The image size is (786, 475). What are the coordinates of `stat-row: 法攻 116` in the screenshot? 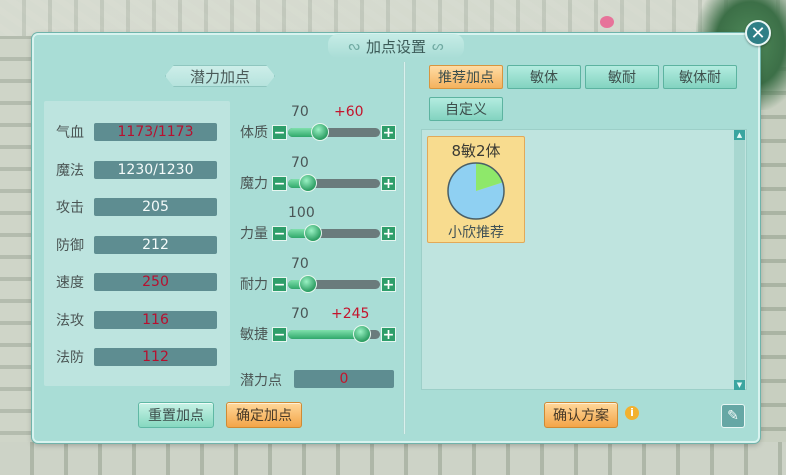 It's located at (138, 320).